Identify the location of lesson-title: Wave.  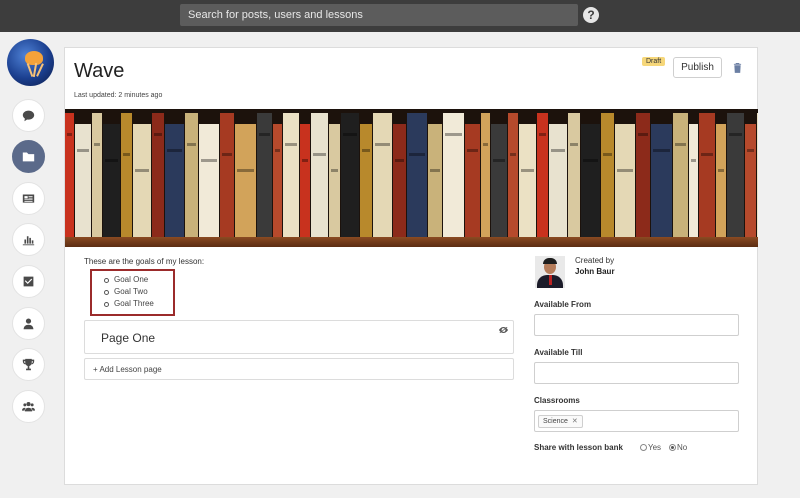
(99, 71).